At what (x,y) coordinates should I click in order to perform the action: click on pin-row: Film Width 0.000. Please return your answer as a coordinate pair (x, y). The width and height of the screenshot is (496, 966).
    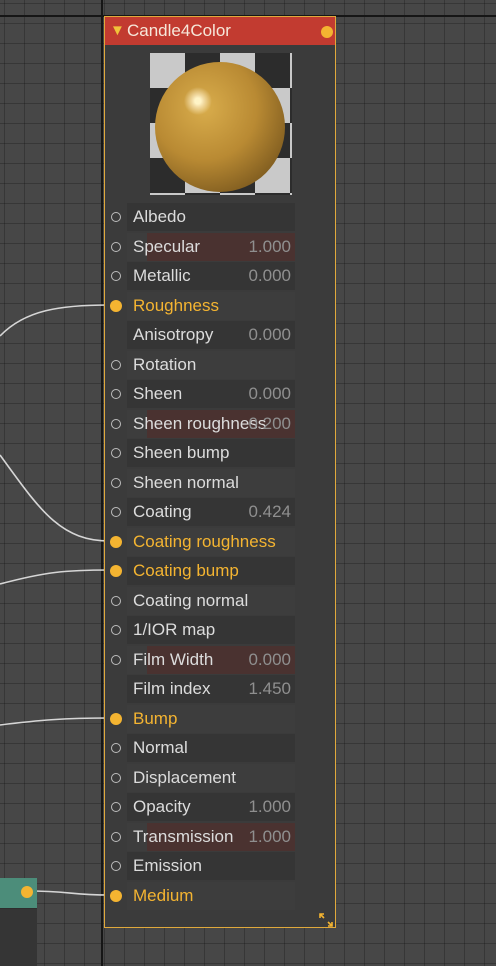
    Looking at the image, I should click on (220, 660).